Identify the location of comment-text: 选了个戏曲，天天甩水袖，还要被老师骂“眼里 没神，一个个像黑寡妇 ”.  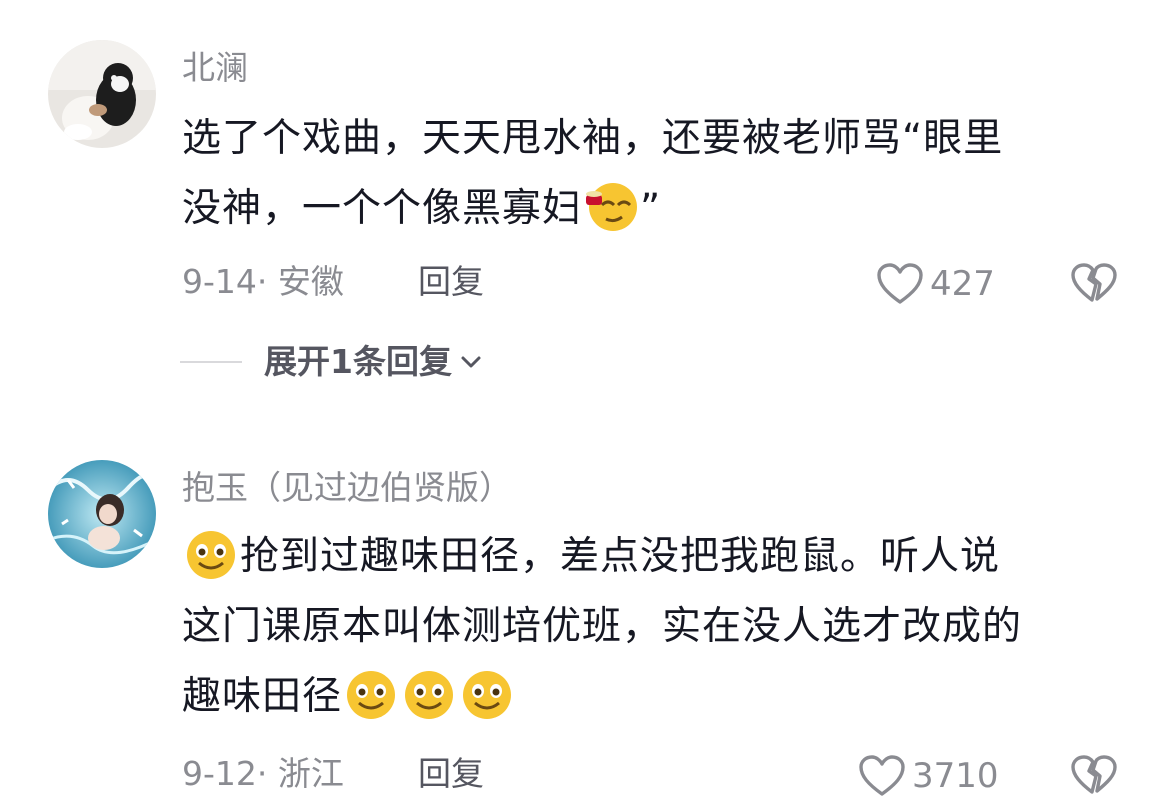
(662, 174).